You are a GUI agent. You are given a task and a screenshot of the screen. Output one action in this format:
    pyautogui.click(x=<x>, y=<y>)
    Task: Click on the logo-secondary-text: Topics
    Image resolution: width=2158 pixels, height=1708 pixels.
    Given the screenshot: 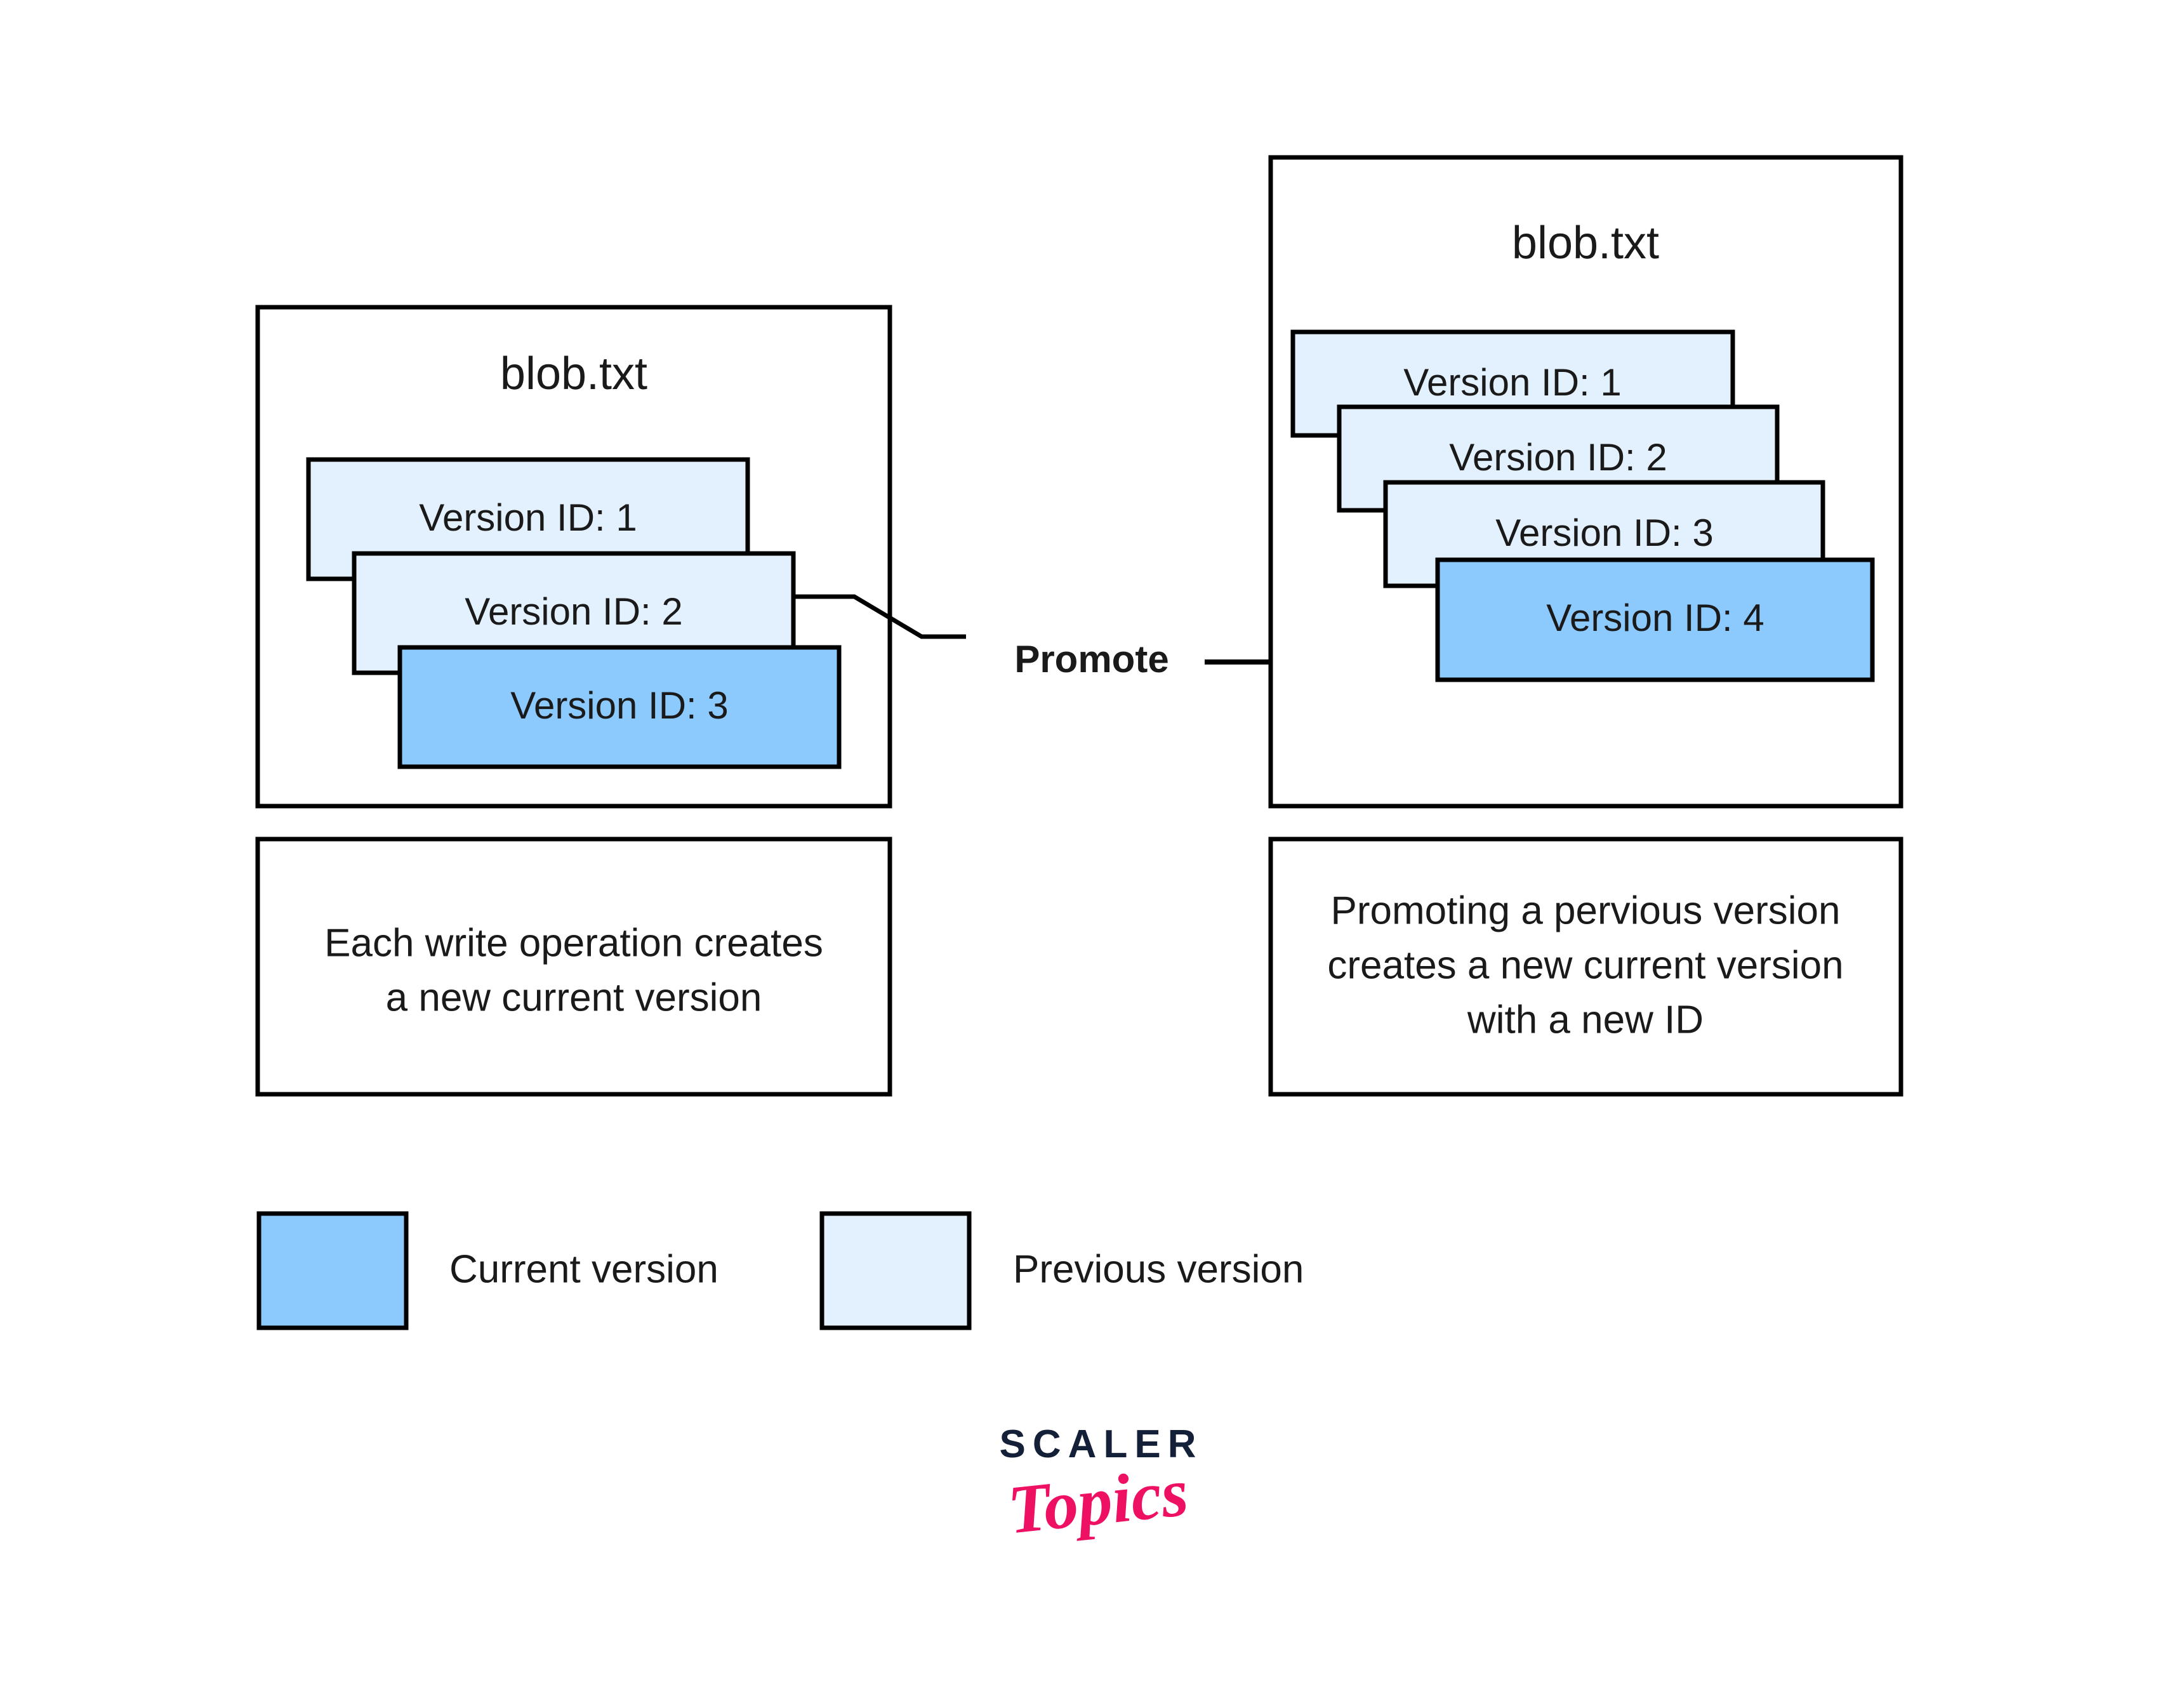 What is the action you would take?
    pyautogui.click(x=1098, y=1501)
    